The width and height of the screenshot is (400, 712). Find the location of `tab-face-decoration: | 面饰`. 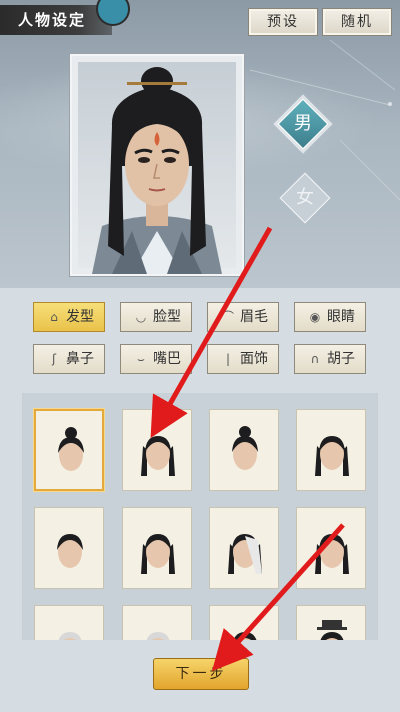

tab-face-decoration: | 面饰 is located at coordinates (243, 359).